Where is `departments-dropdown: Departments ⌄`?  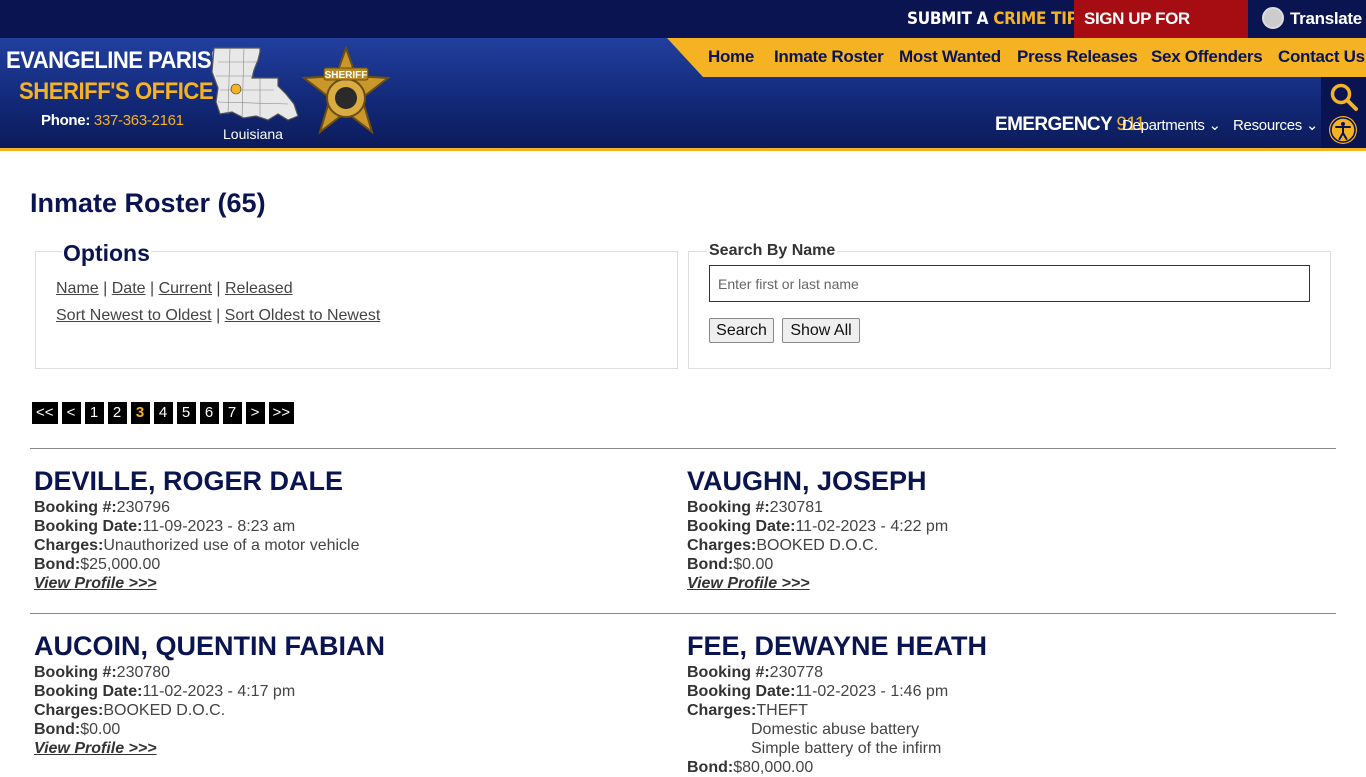 departments-dropdown: Departments ⌄ is located at coordinates (1171, 125).